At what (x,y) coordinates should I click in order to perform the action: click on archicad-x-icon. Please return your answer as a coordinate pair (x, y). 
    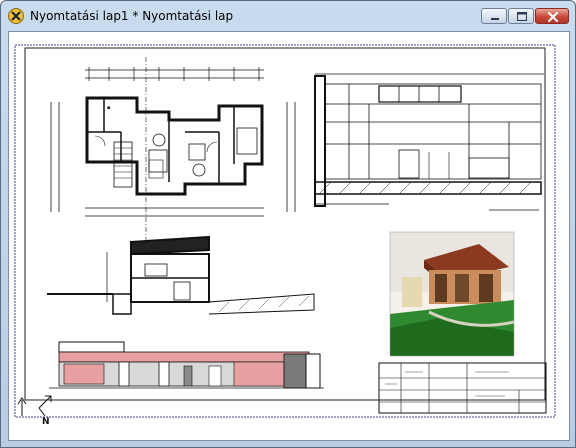
    Looking at the image, I should click on (16, 16).